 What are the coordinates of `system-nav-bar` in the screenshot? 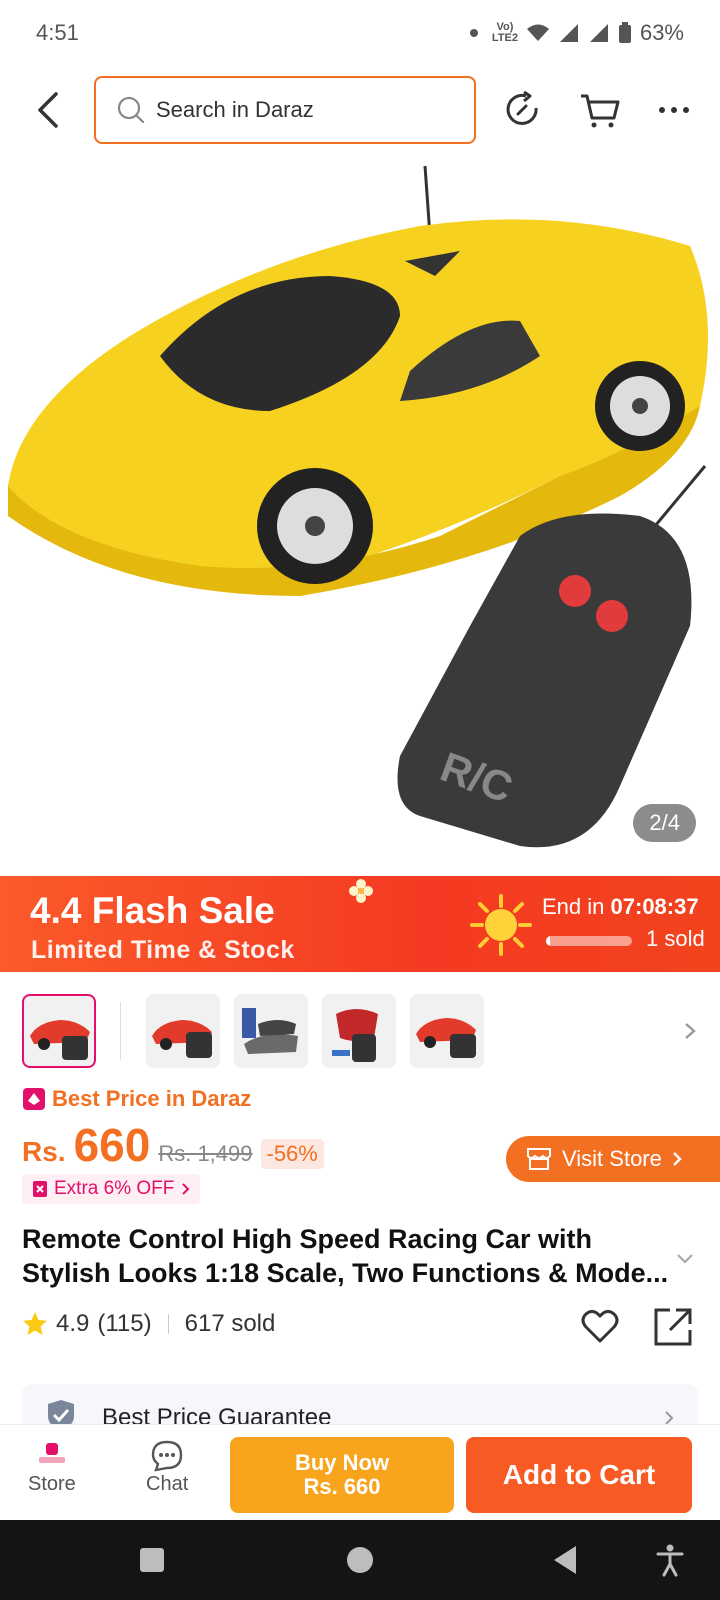 It's located at (360, 1560).